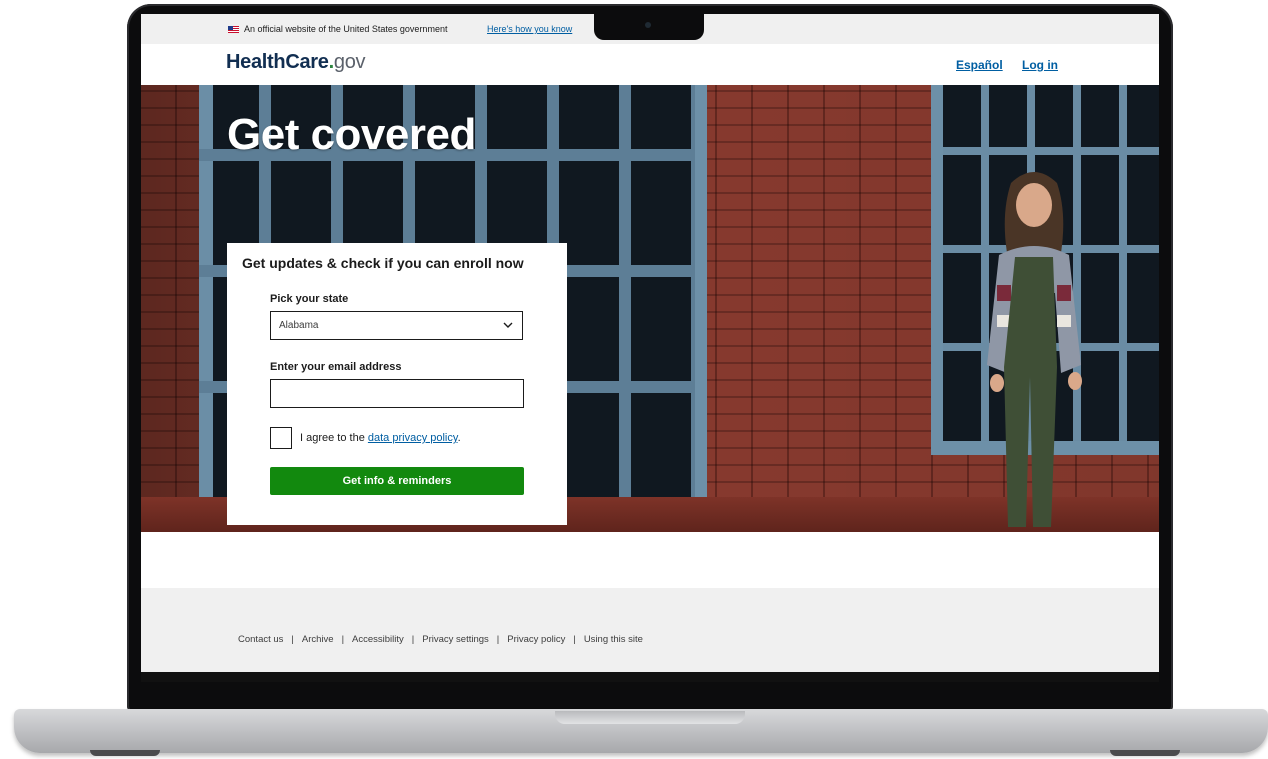 This screenshot has width=1268, height=759. Describe the element at coordinates (455, 639) in the screenshot. I see `footer-link-privacy-settings: Privacy settings` at that location.